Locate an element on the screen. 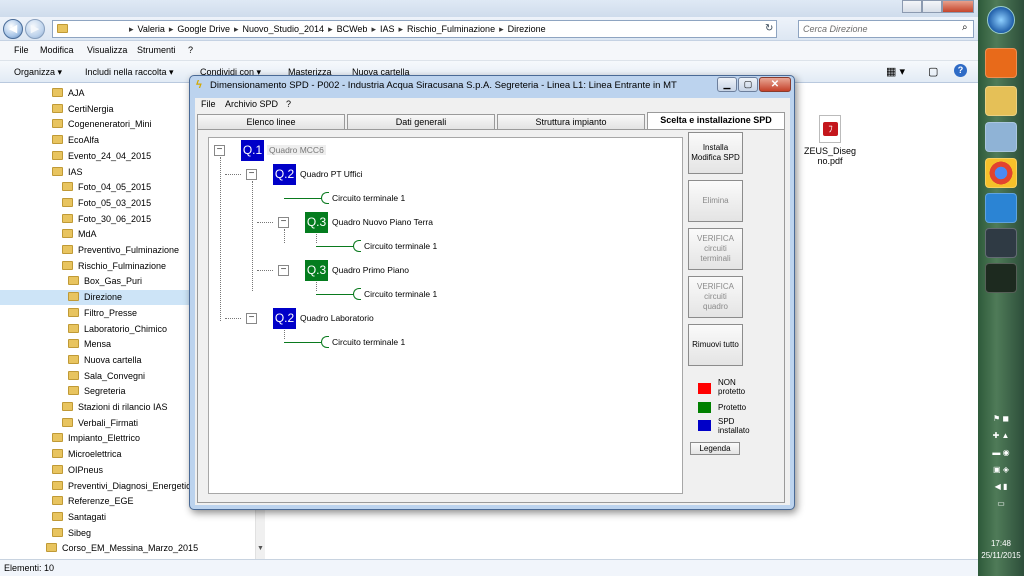 The image size is (1024, 576). nav-folder-item: Filtro_Presse is located at coordinates (102, 313).